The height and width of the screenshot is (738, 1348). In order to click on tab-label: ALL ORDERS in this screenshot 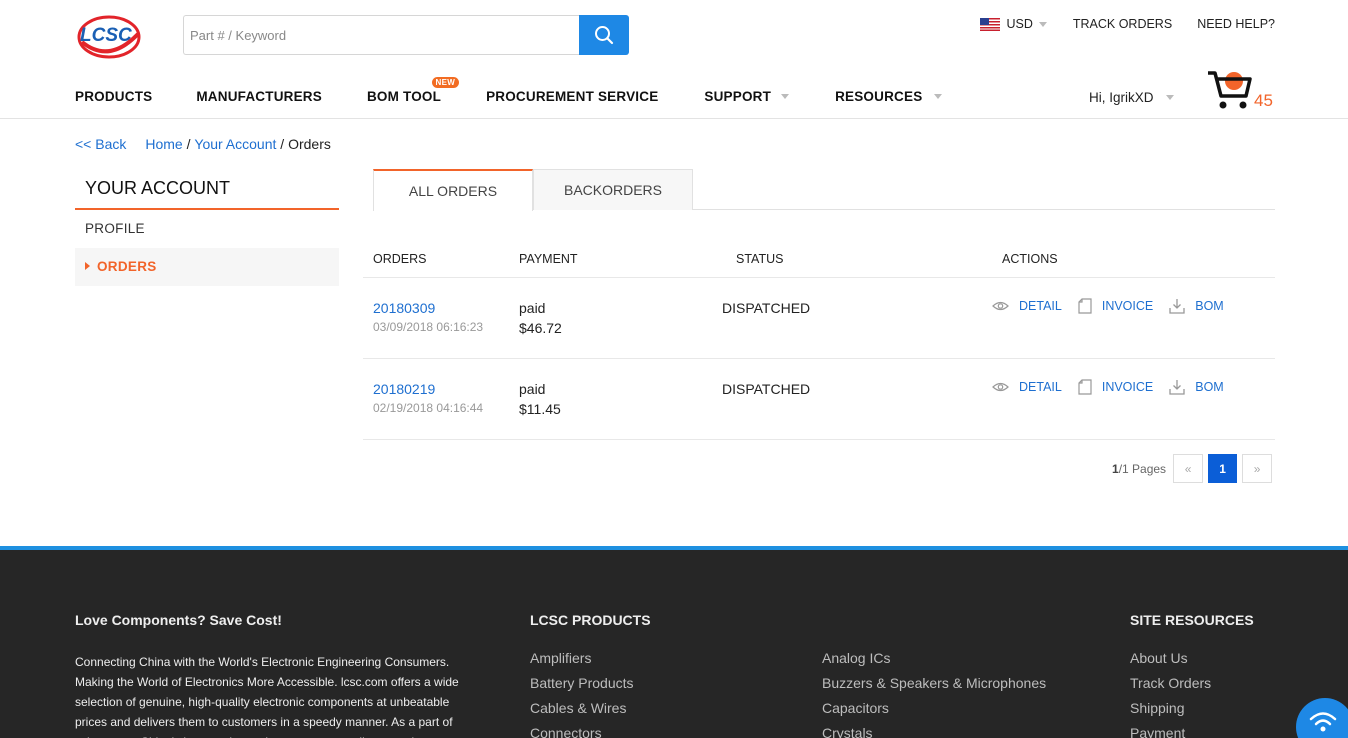, I will do `click(453, 191)`.